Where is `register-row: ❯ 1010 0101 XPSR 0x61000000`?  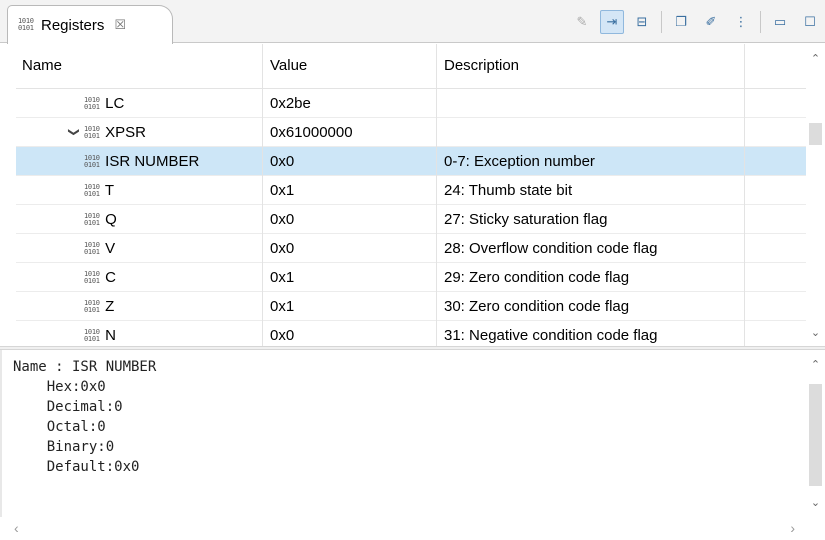
register-row: ❯ 1010 0101 XPSR 0x61000000 is located at coordinates (411, 132).